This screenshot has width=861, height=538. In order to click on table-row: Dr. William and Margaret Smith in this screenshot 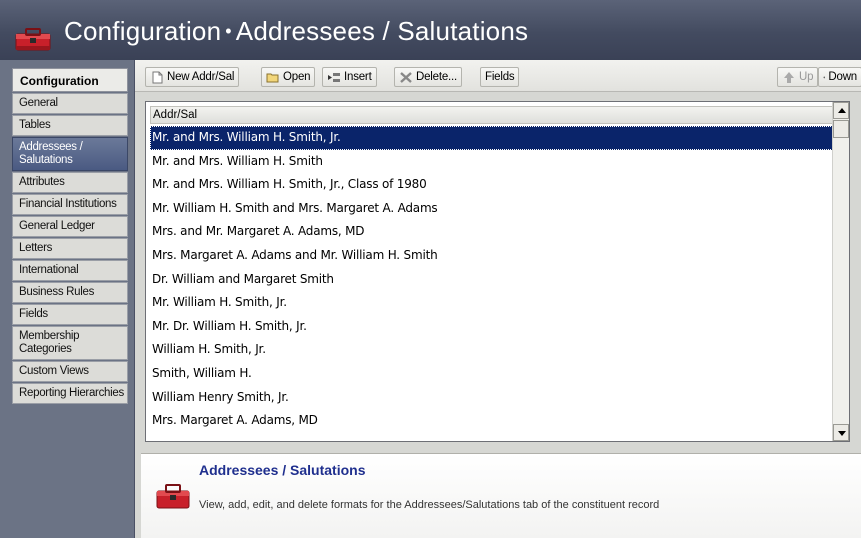, I will do `click(491, 280)`.